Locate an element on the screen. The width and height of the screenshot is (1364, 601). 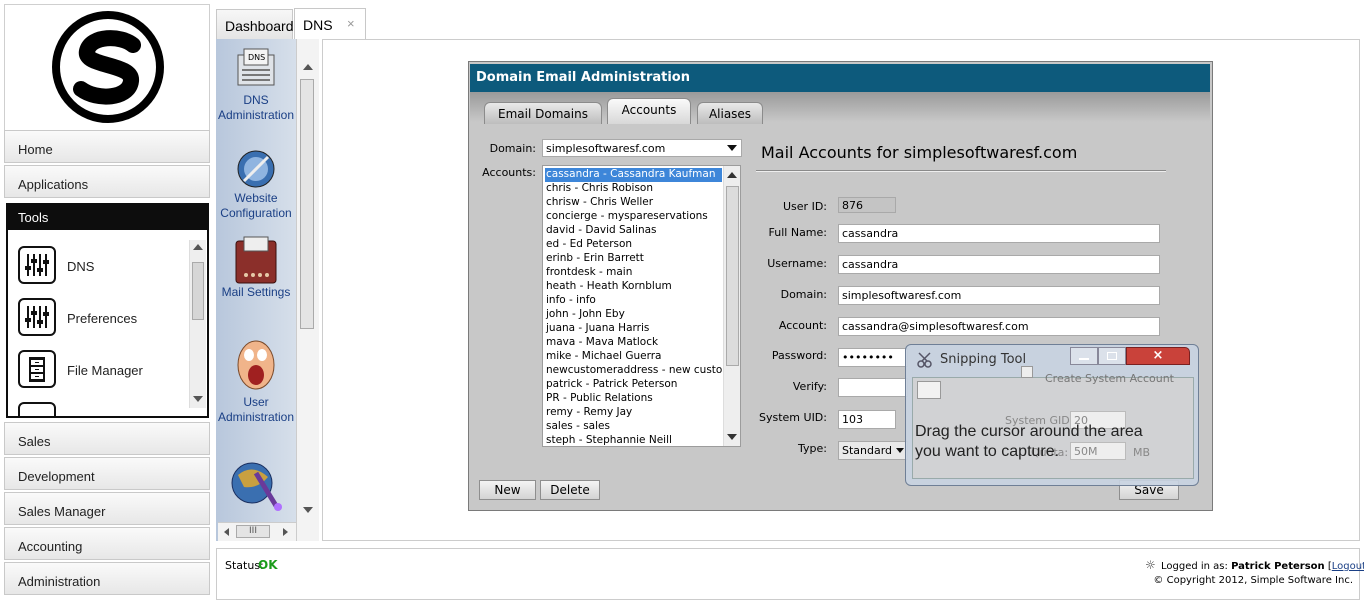
tab-accounts: Accounts is located at coordinates (649, 111).